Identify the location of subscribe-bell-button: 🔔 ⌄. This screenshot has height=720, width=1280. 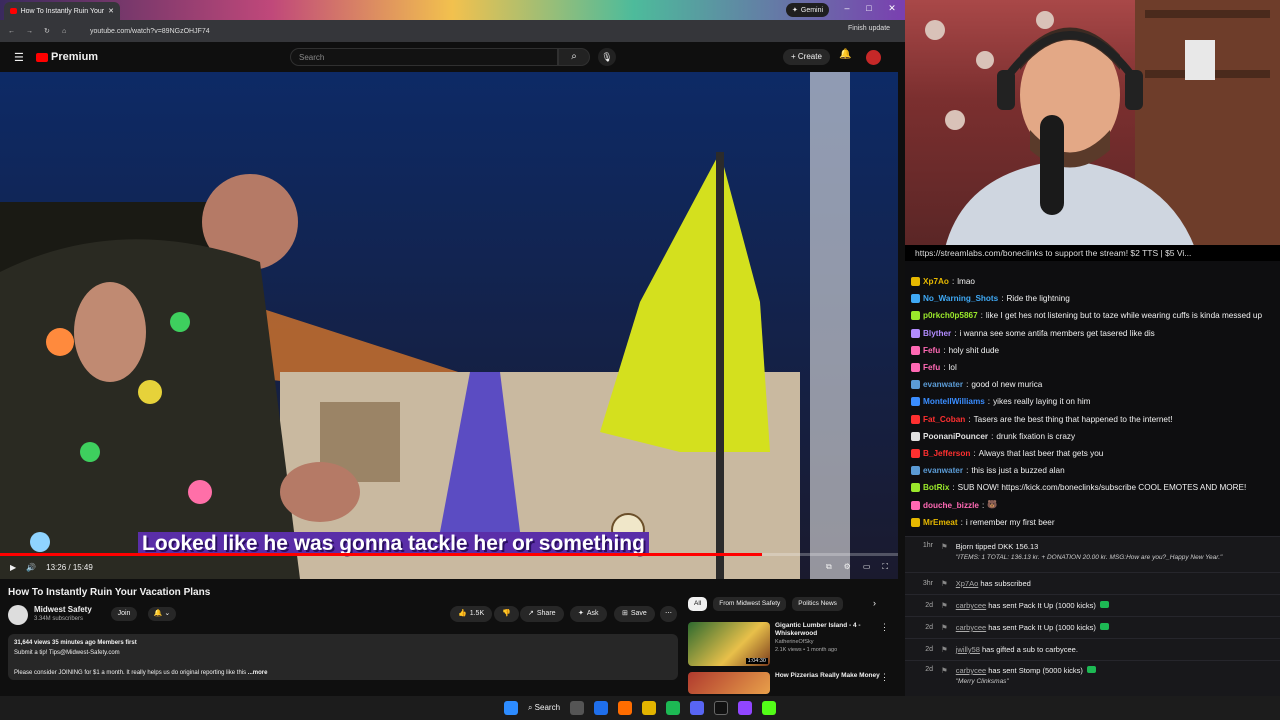
(162, 614).